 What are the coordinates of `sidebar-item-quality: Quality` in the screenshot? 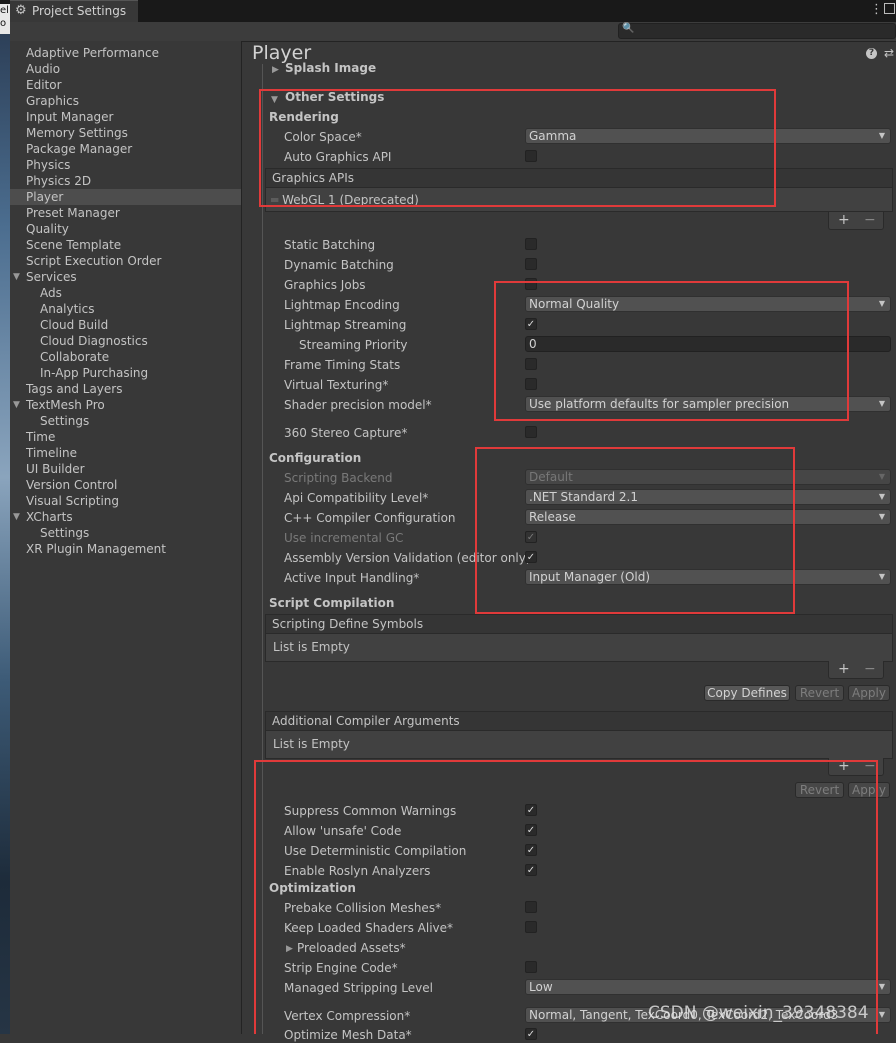 It's located at (47, 229).